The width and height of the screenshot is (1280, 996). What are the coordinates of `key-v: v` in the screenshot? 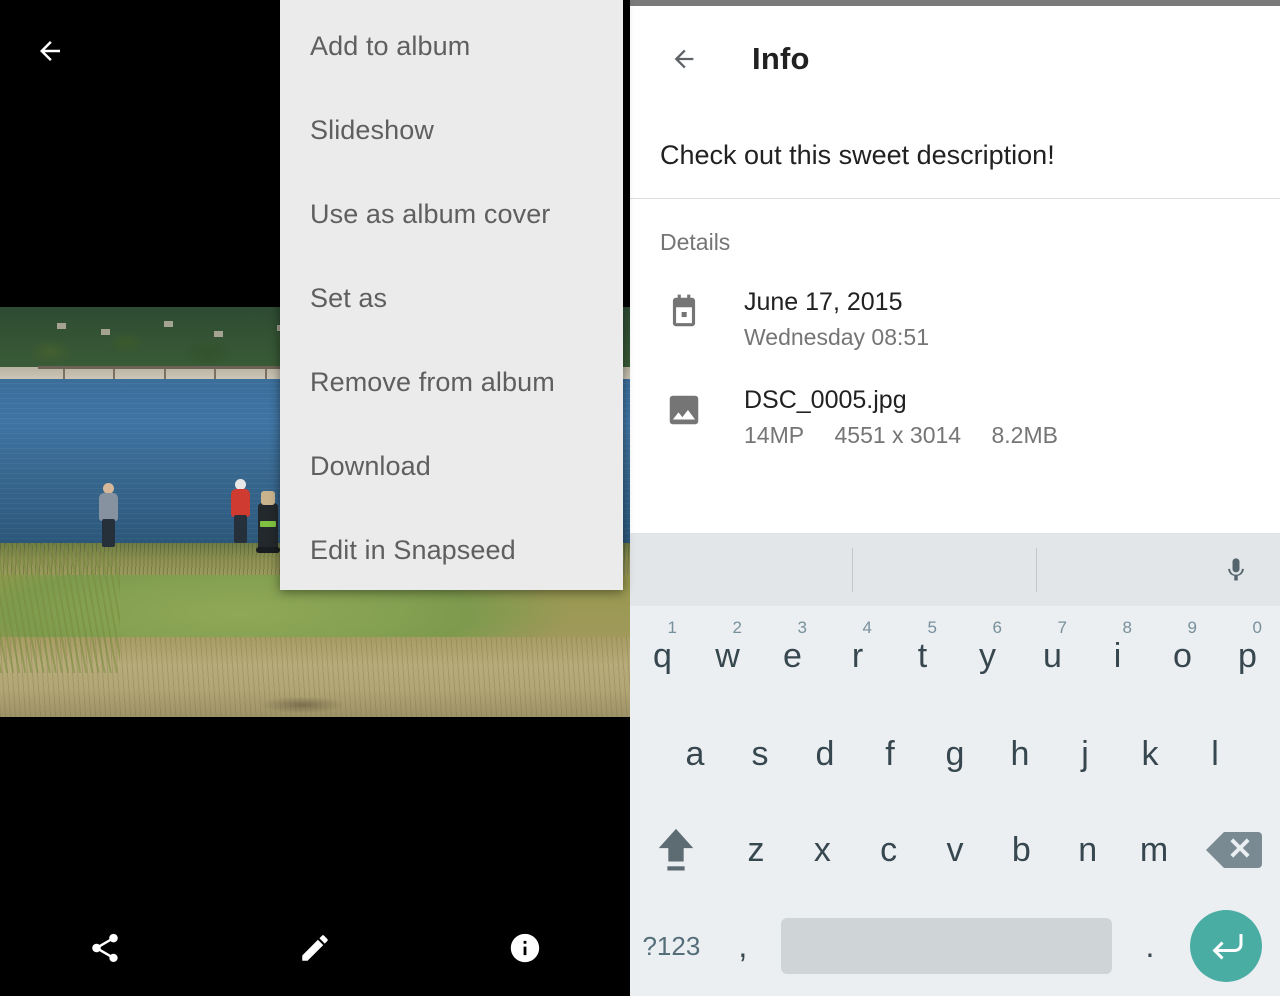 It's located at (955, 850).